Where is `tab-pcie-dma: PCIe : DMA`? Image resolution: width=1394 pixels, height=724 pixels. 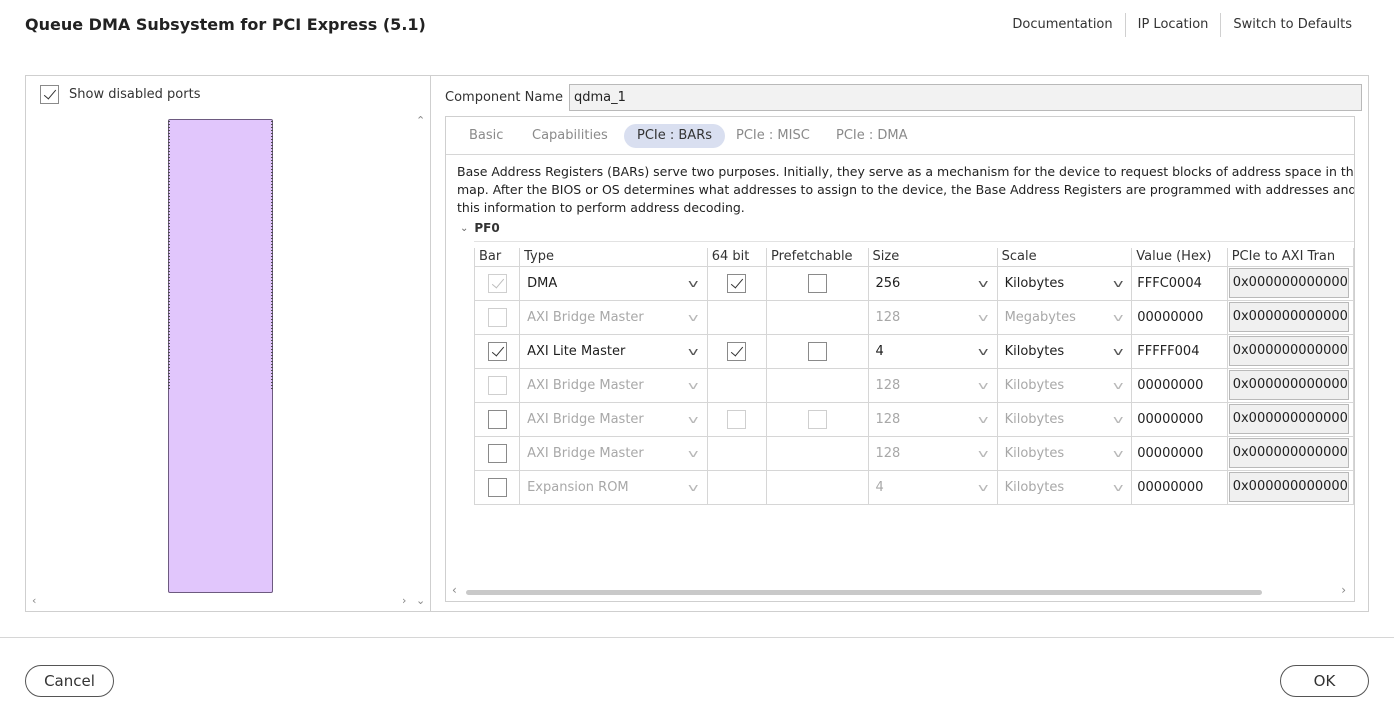
tab-pcie-dma: PCIe : DMA is located at coordinates (872, 136).